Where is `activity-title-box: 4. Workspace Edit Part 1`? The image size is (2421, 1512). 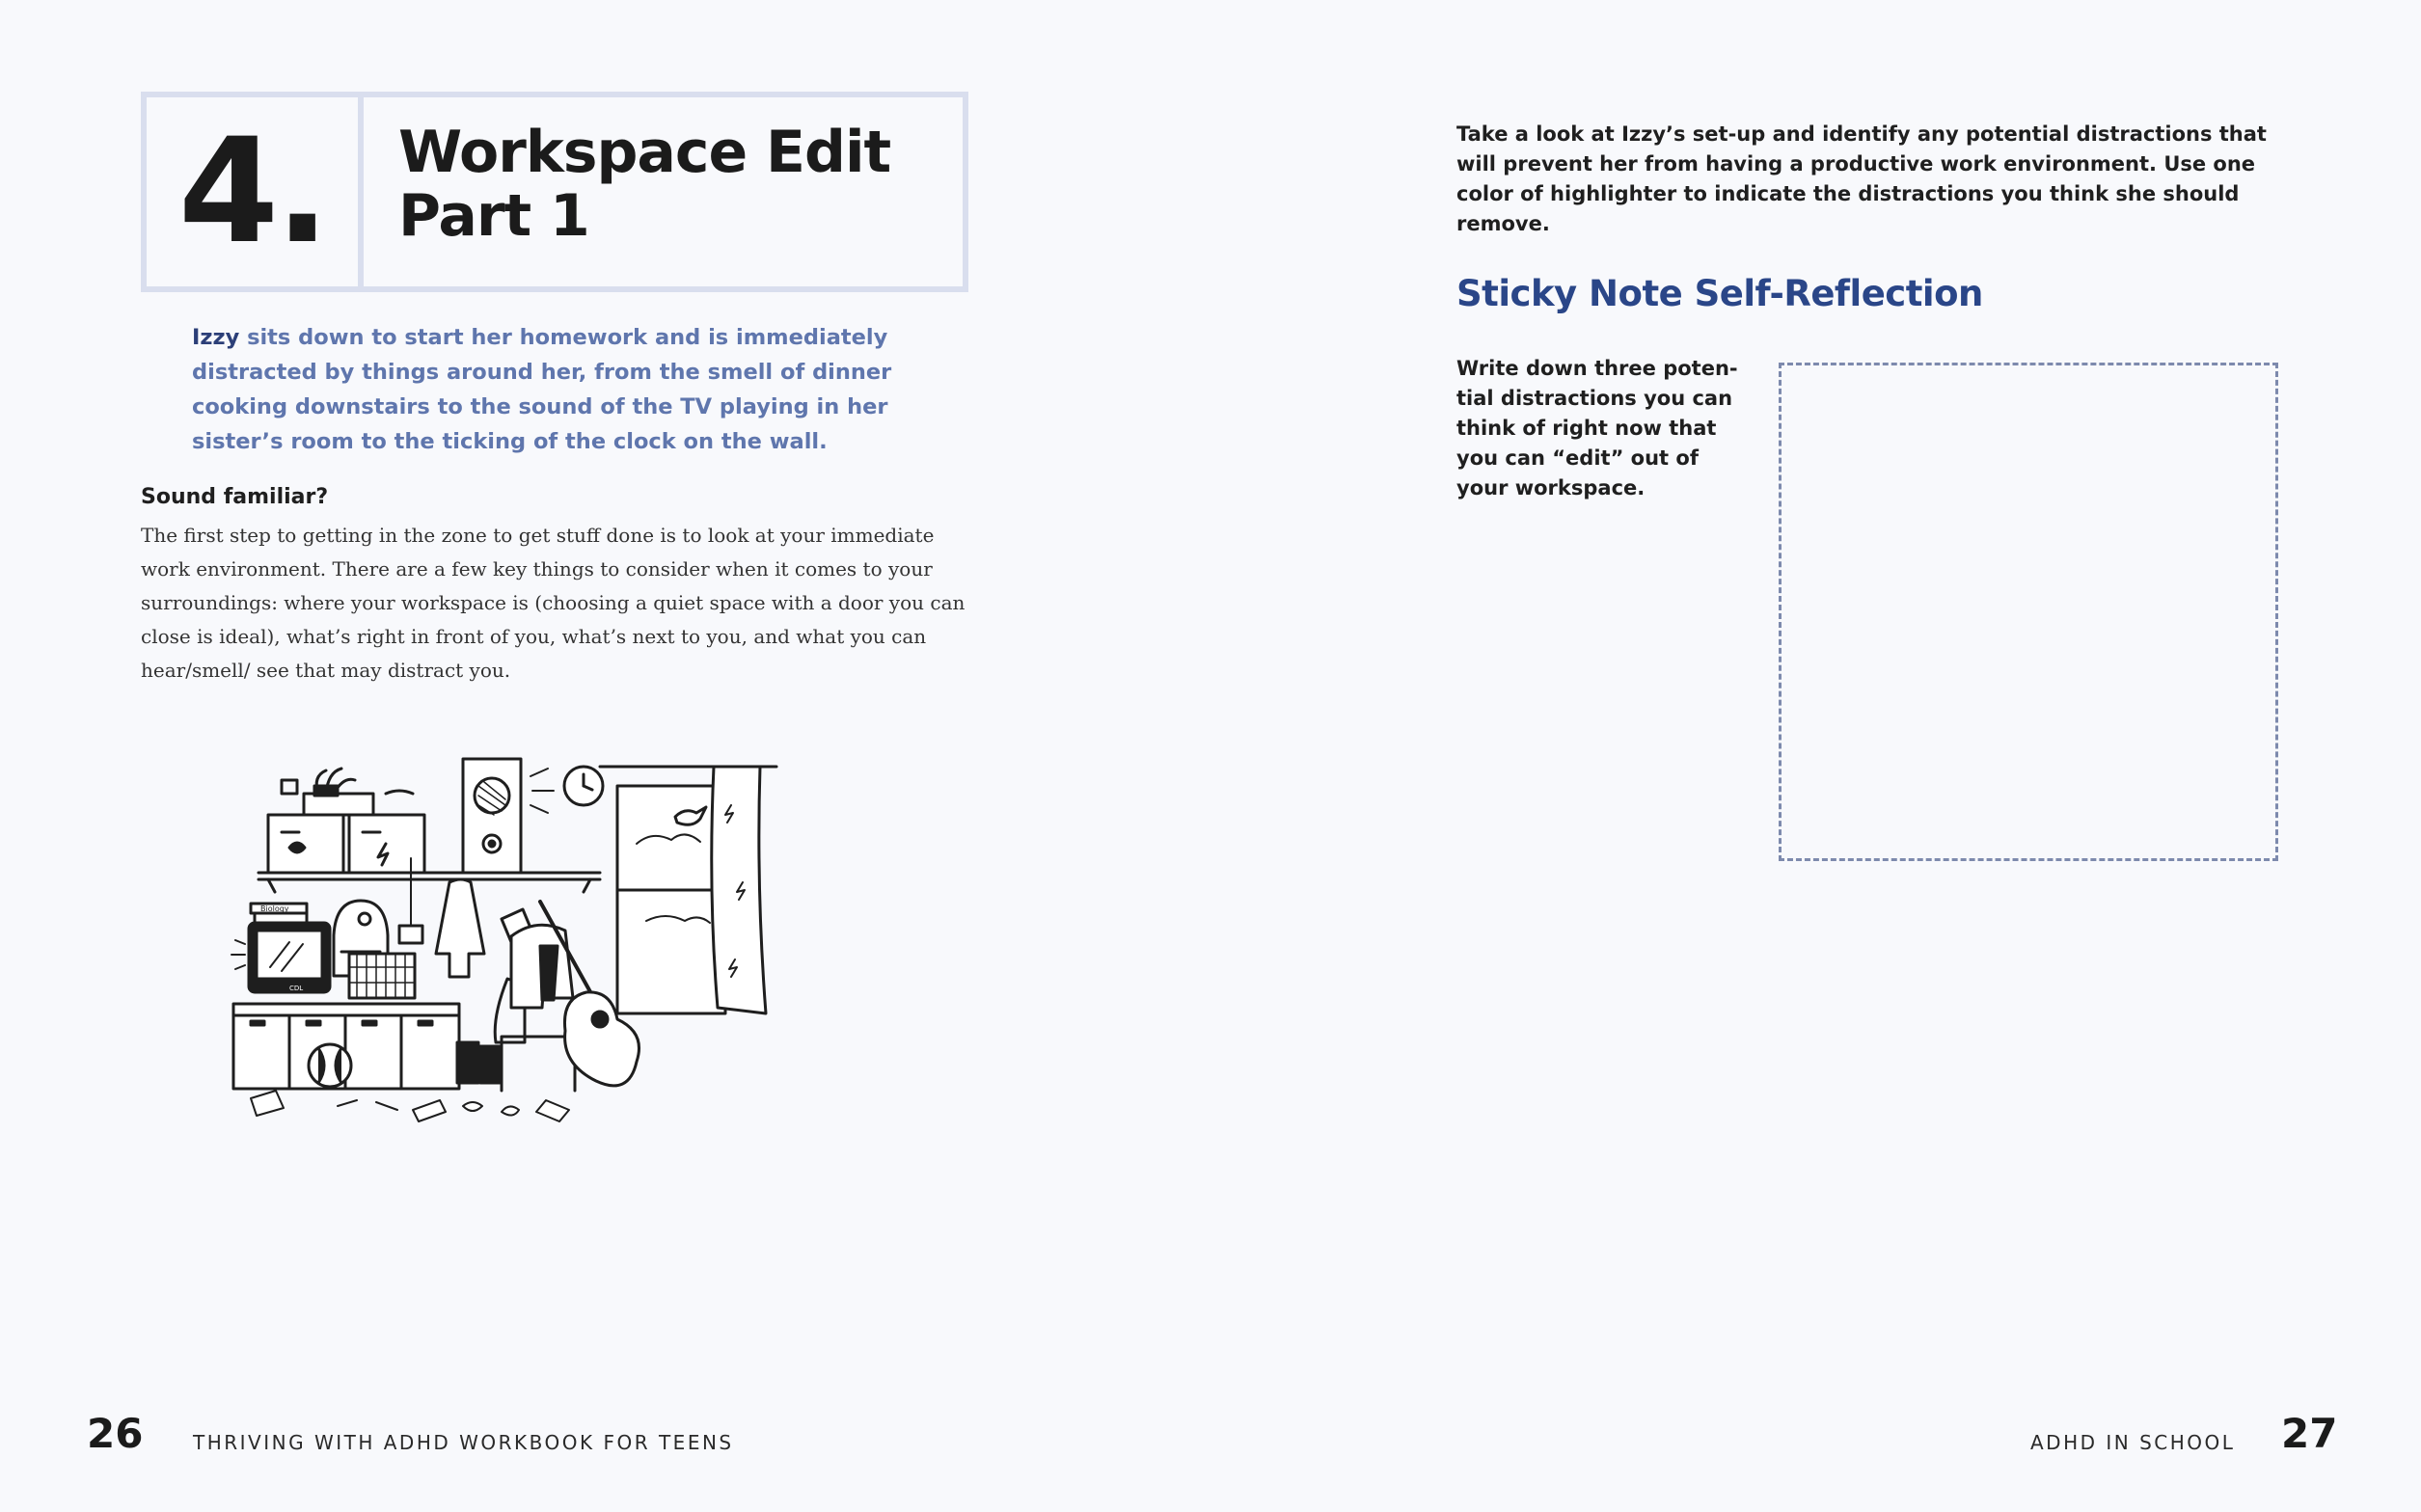
activity-title-box: 4. Workspace Edit Part 1 is located at coordinates (554, 192).